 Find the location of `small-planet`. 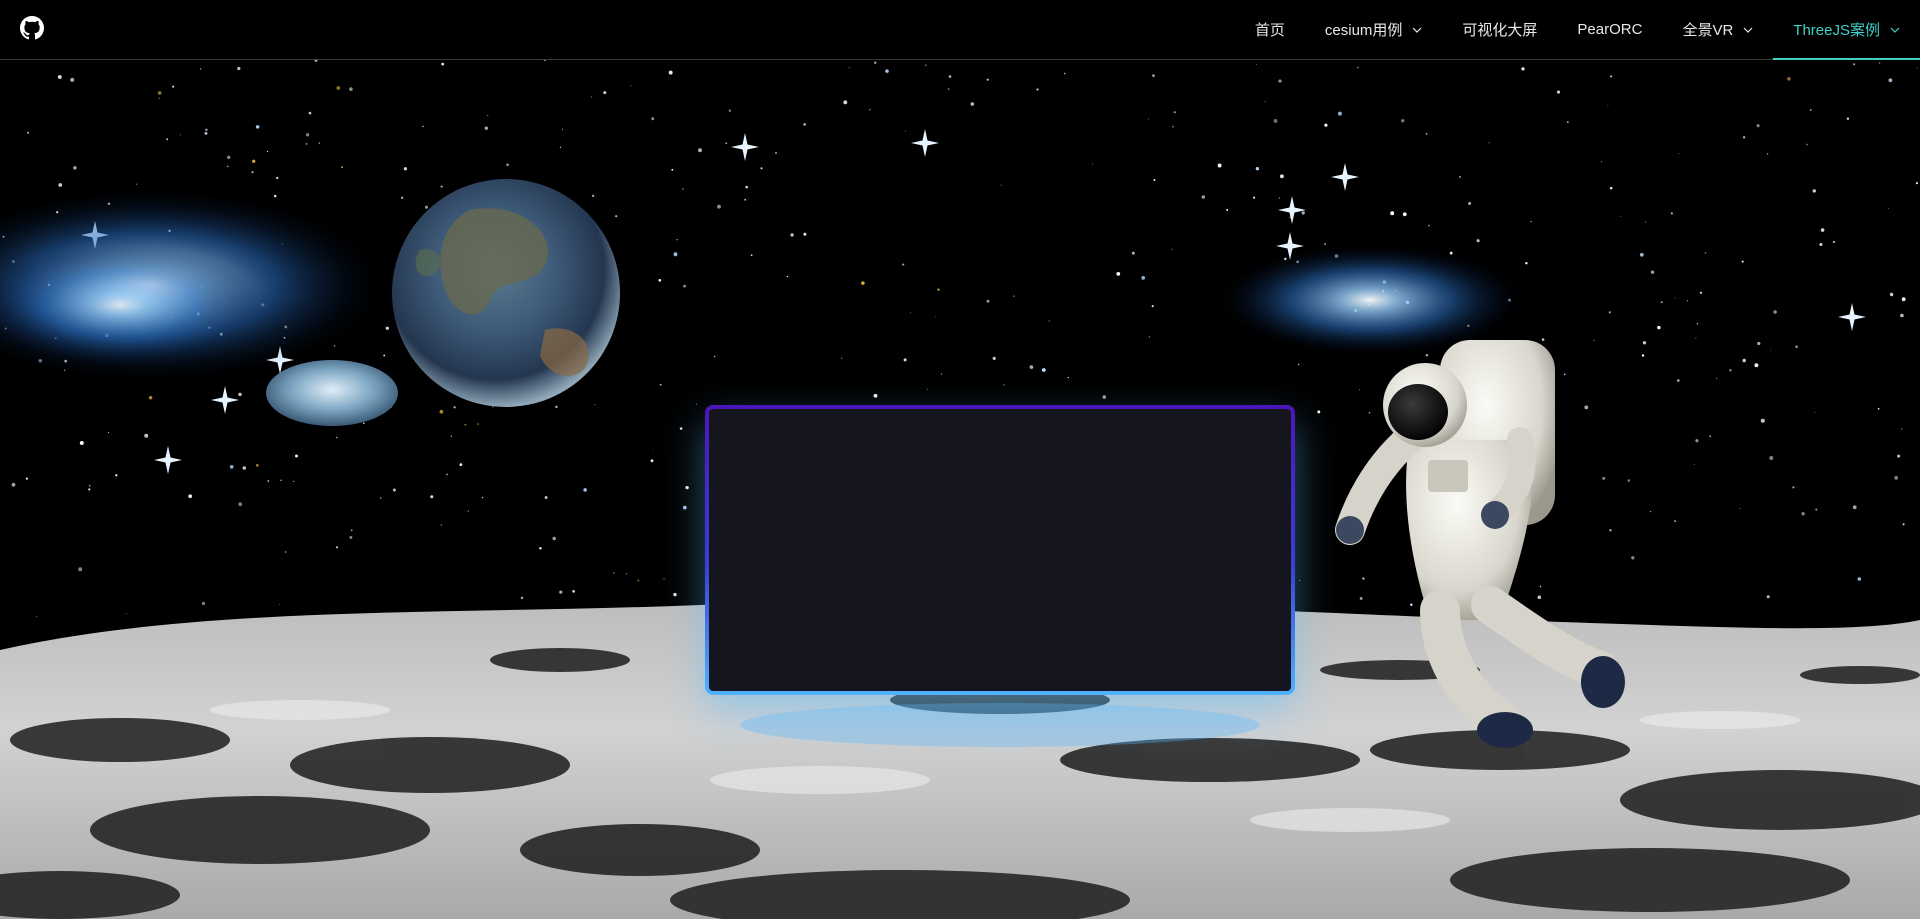

small-planet is located at coordinates (332, 393).